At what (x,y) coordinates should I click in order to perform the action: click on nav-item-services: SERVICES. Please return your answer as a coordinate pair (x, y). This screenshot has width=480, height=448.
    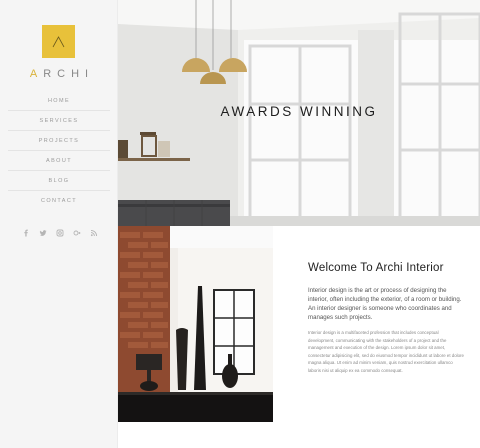
    Looking at the image, I should click on (59, 121).